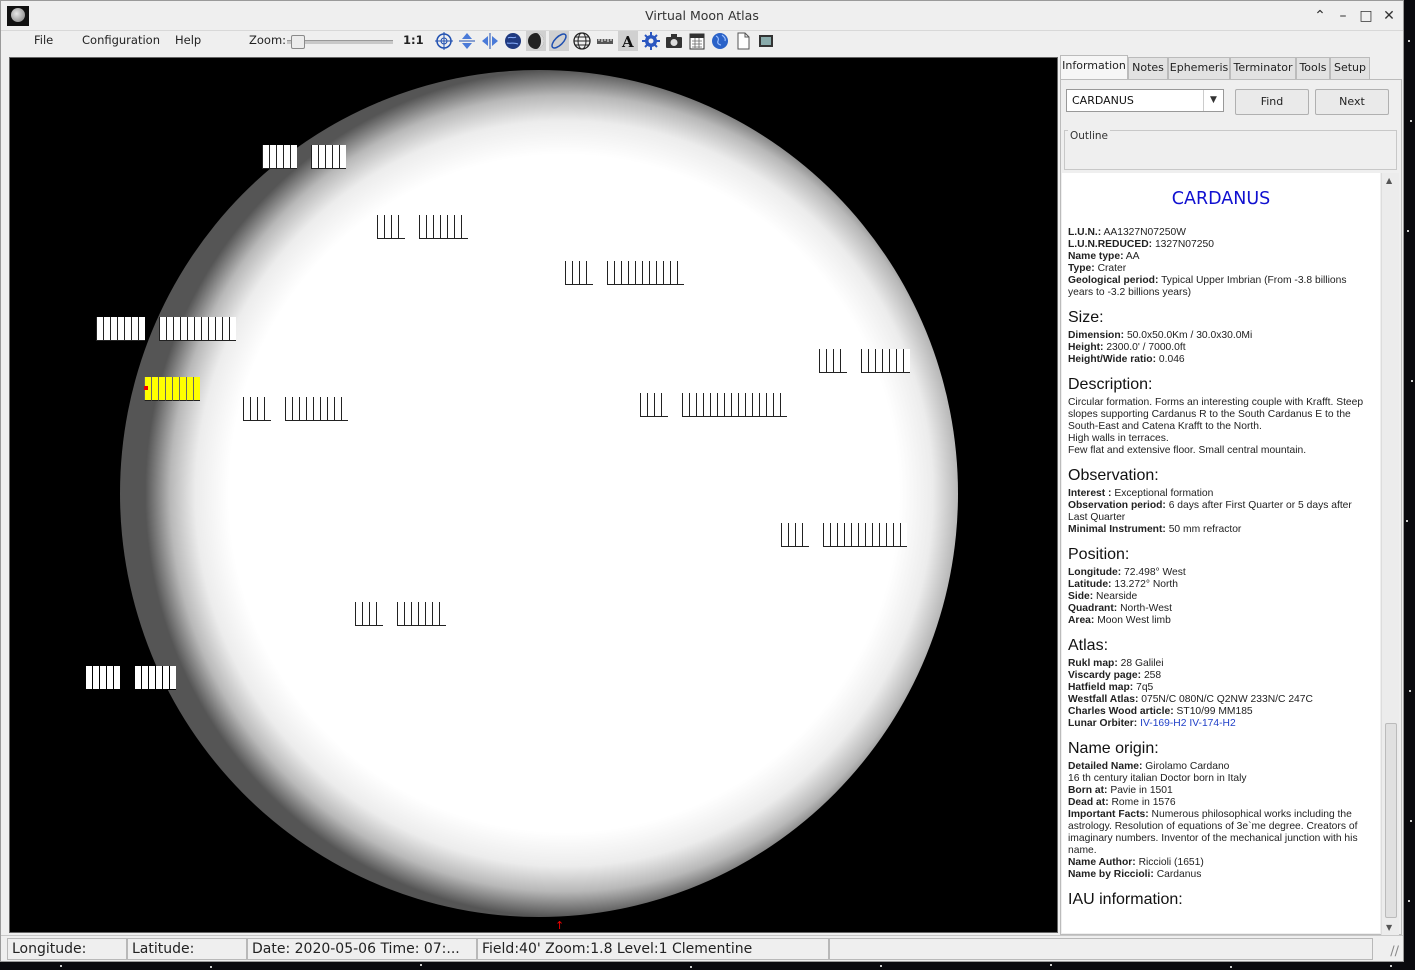 This screenshot has height=970, width=1415. What do you see at coordinates (1145, 100) in the screenshot?
I see `feature-search-combo: CARDANUS ▼` at bounding box center [1145, 100].